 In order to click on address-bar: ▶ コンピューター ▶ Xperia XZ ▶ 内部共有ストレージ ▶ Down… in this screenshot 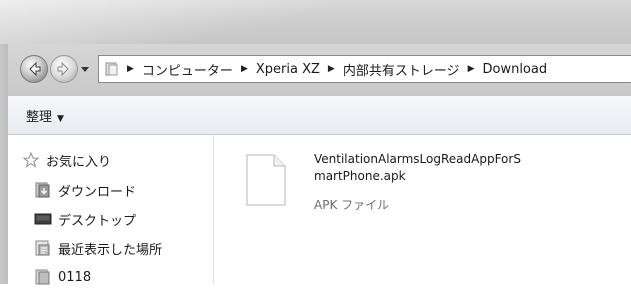, I will do `click(364, 69)`.